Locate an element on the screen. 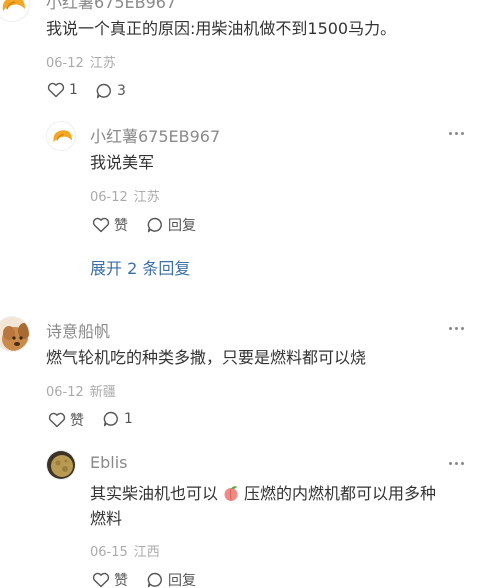 The width and height of the screenshot is (485, 588). comment-meta: 06-12 新疆 is located at coordinates (84, 390).